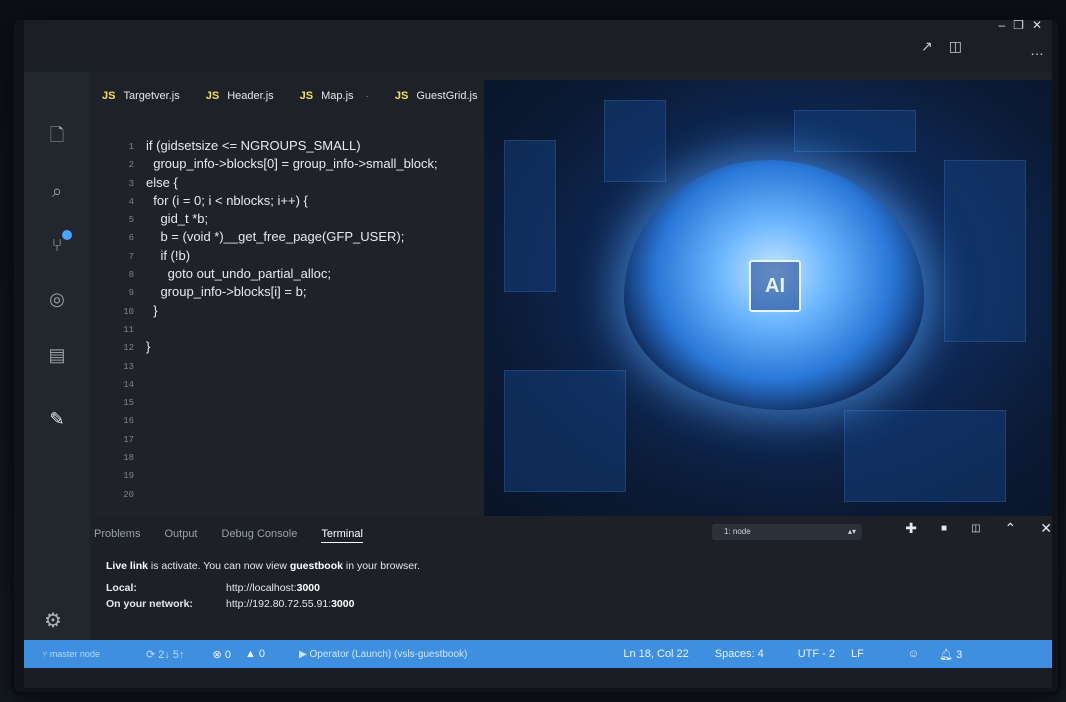  Describe the element at coordinates (71, 654) in the screenshot. I see `branch-indicator: ⑂ master node` at that location.